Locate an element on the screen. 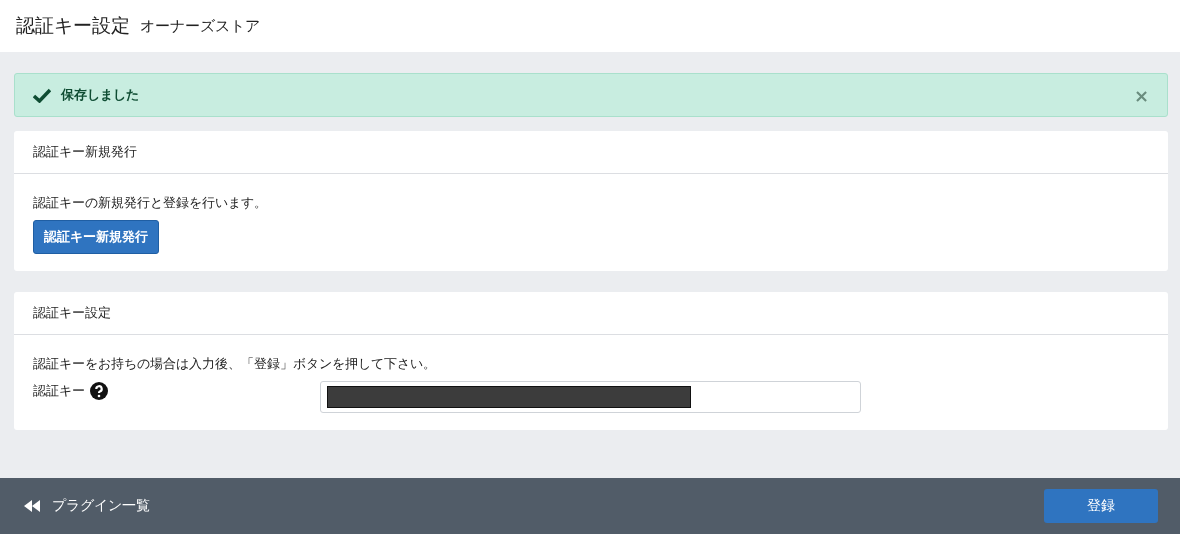 The image size is (1180, 534). register-button: 登録 is located at coordinates (1101, 506).